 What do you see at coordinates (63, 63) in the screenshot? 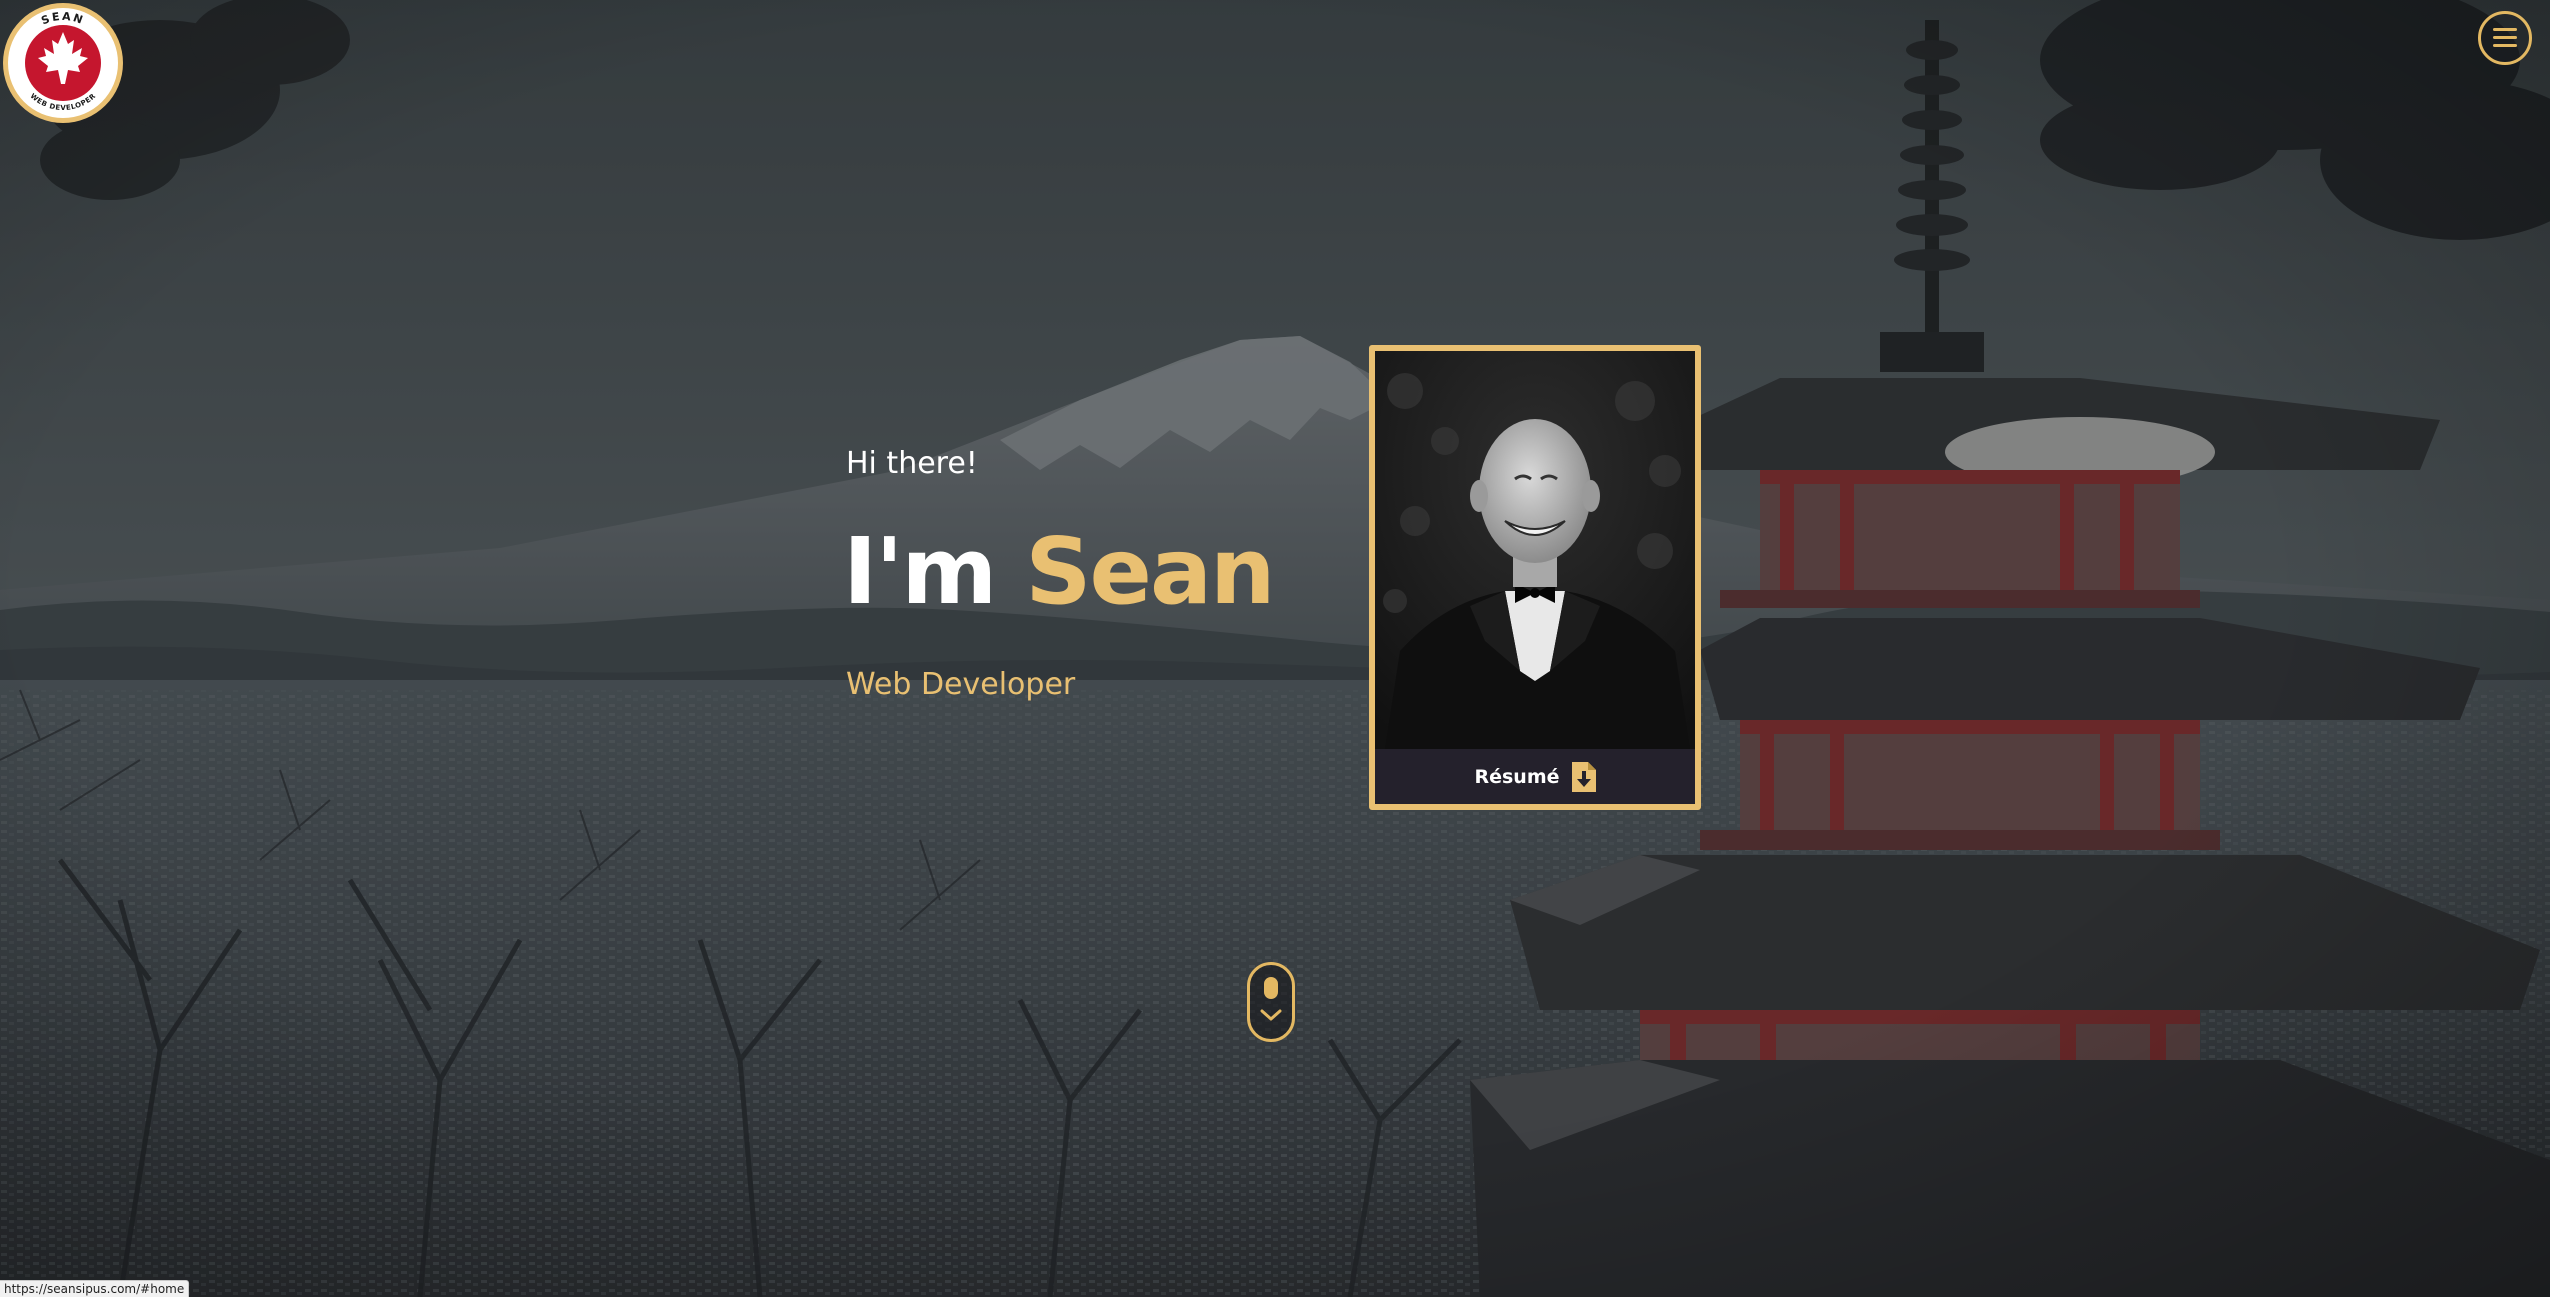
I see `site-logo: SEAN WEB DEVELOPER` at bounding box center [63, 63].